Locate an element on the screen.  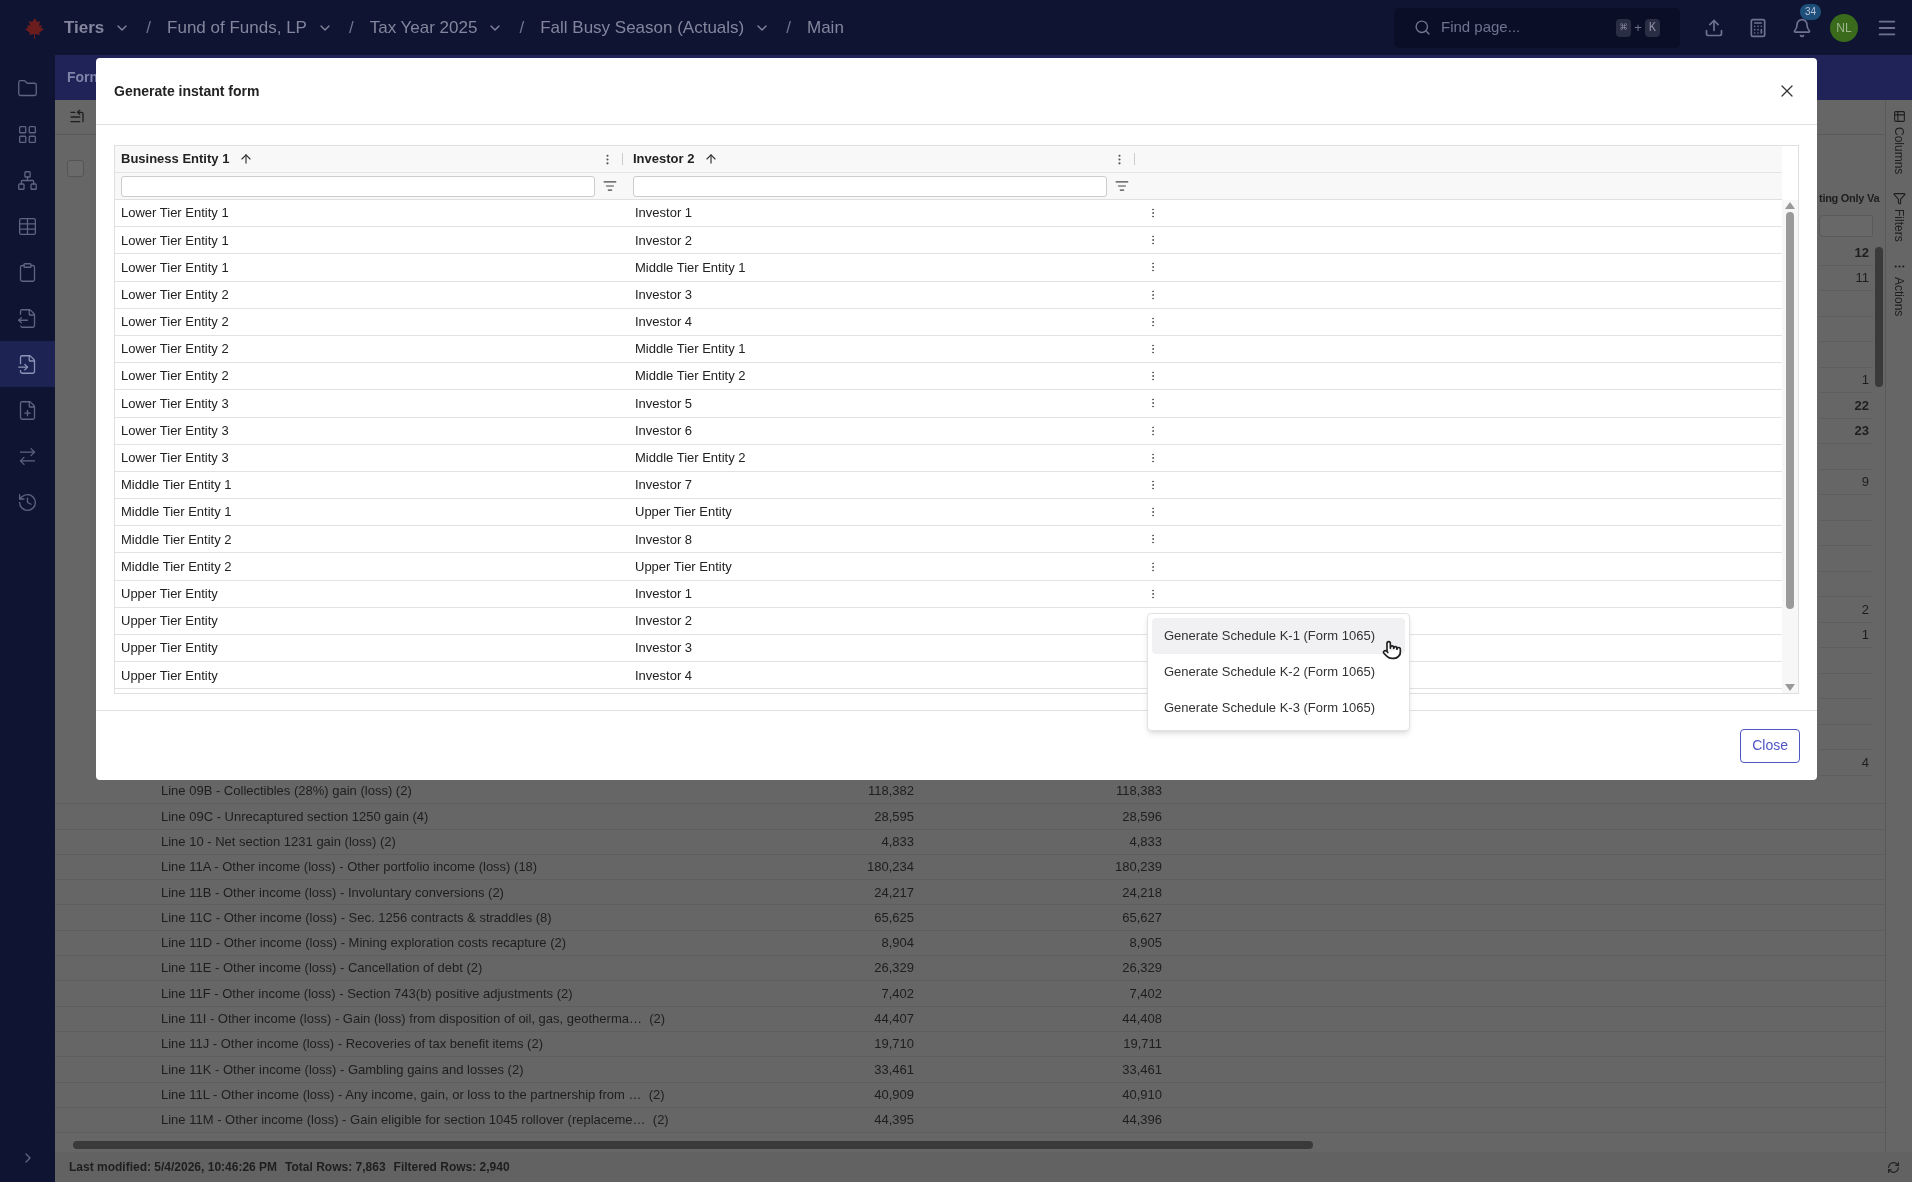
menu-item: Generate Schedule K-2 (Form 1065) is located at coordinates (1278, 672).